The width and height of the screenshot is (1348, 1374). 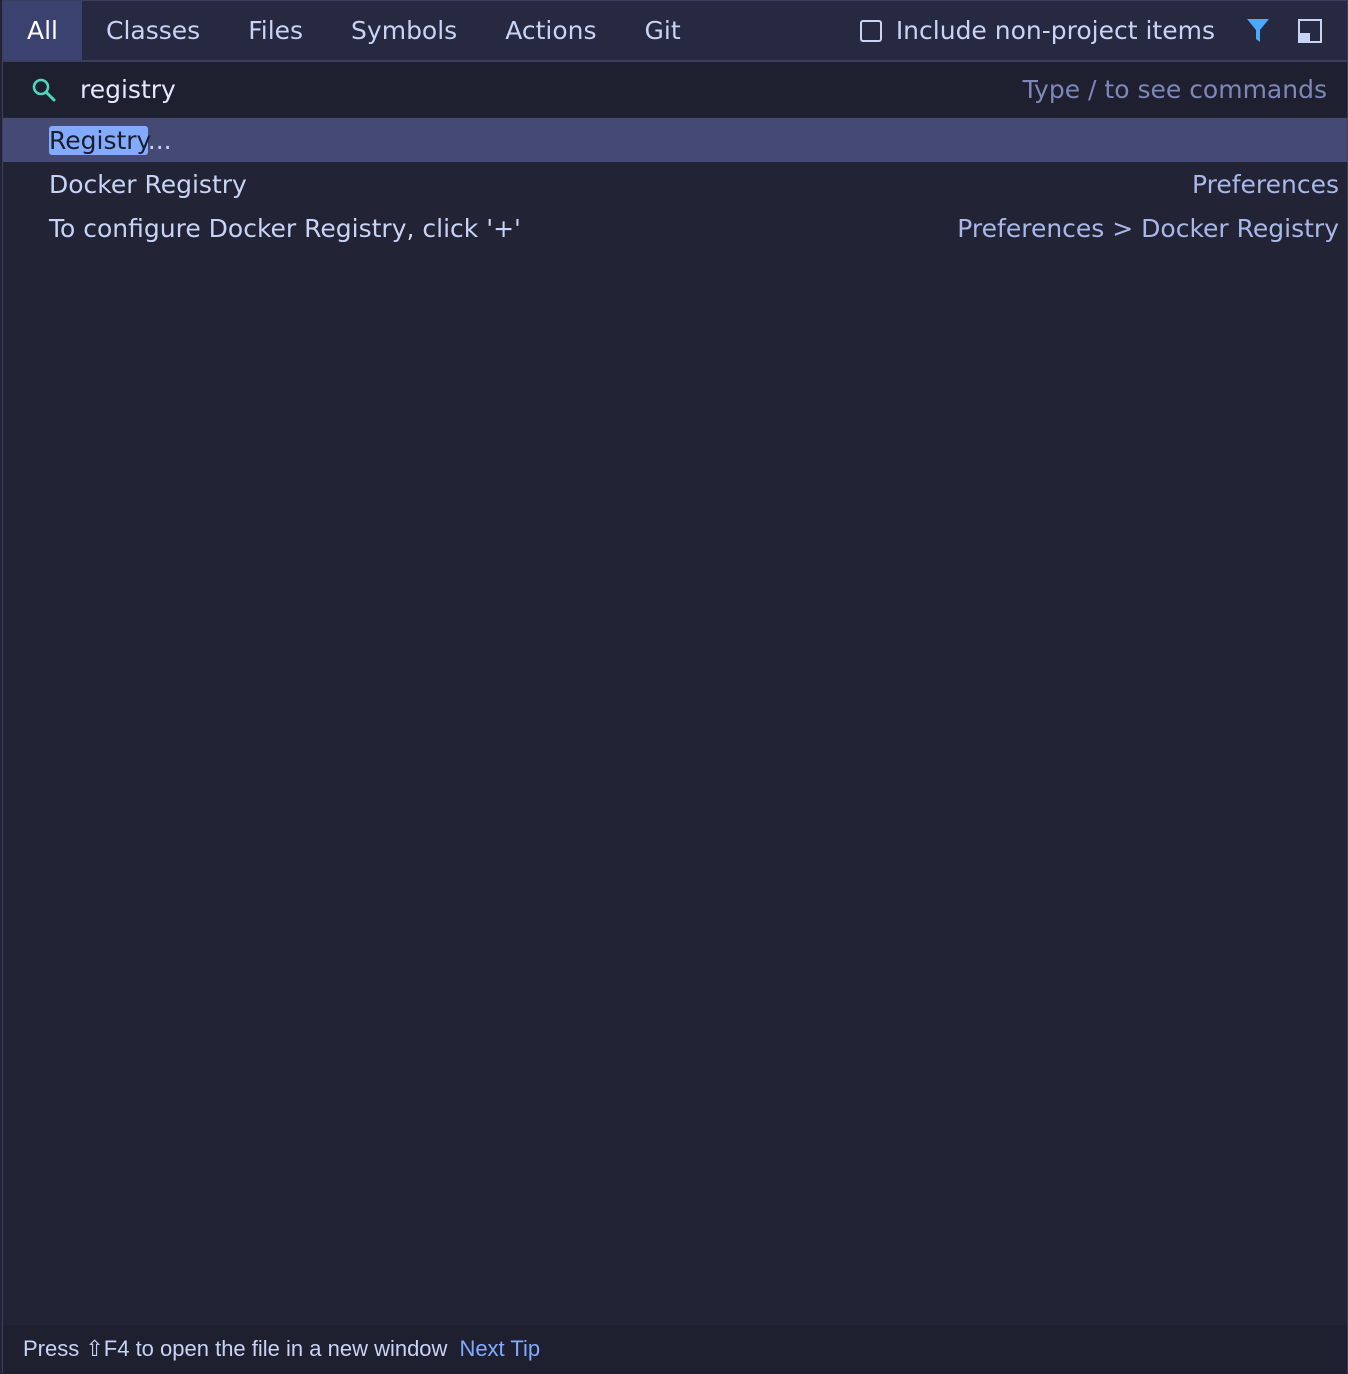 What do you see at coordinates (42, 30) in the screenshot?
I see `tab-all: All` at bounding box center [42, 30].